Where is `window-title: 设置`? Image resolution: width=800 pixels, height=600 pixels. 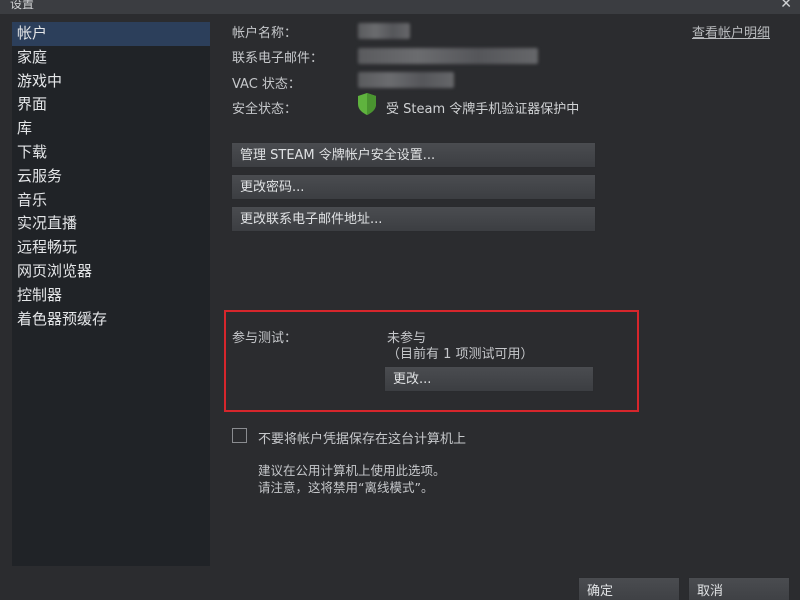
window-title: 设置 is located at coordinates (22, 5).